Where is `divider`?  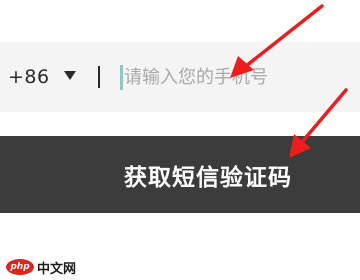
divider is located at coordinates (99, 77).